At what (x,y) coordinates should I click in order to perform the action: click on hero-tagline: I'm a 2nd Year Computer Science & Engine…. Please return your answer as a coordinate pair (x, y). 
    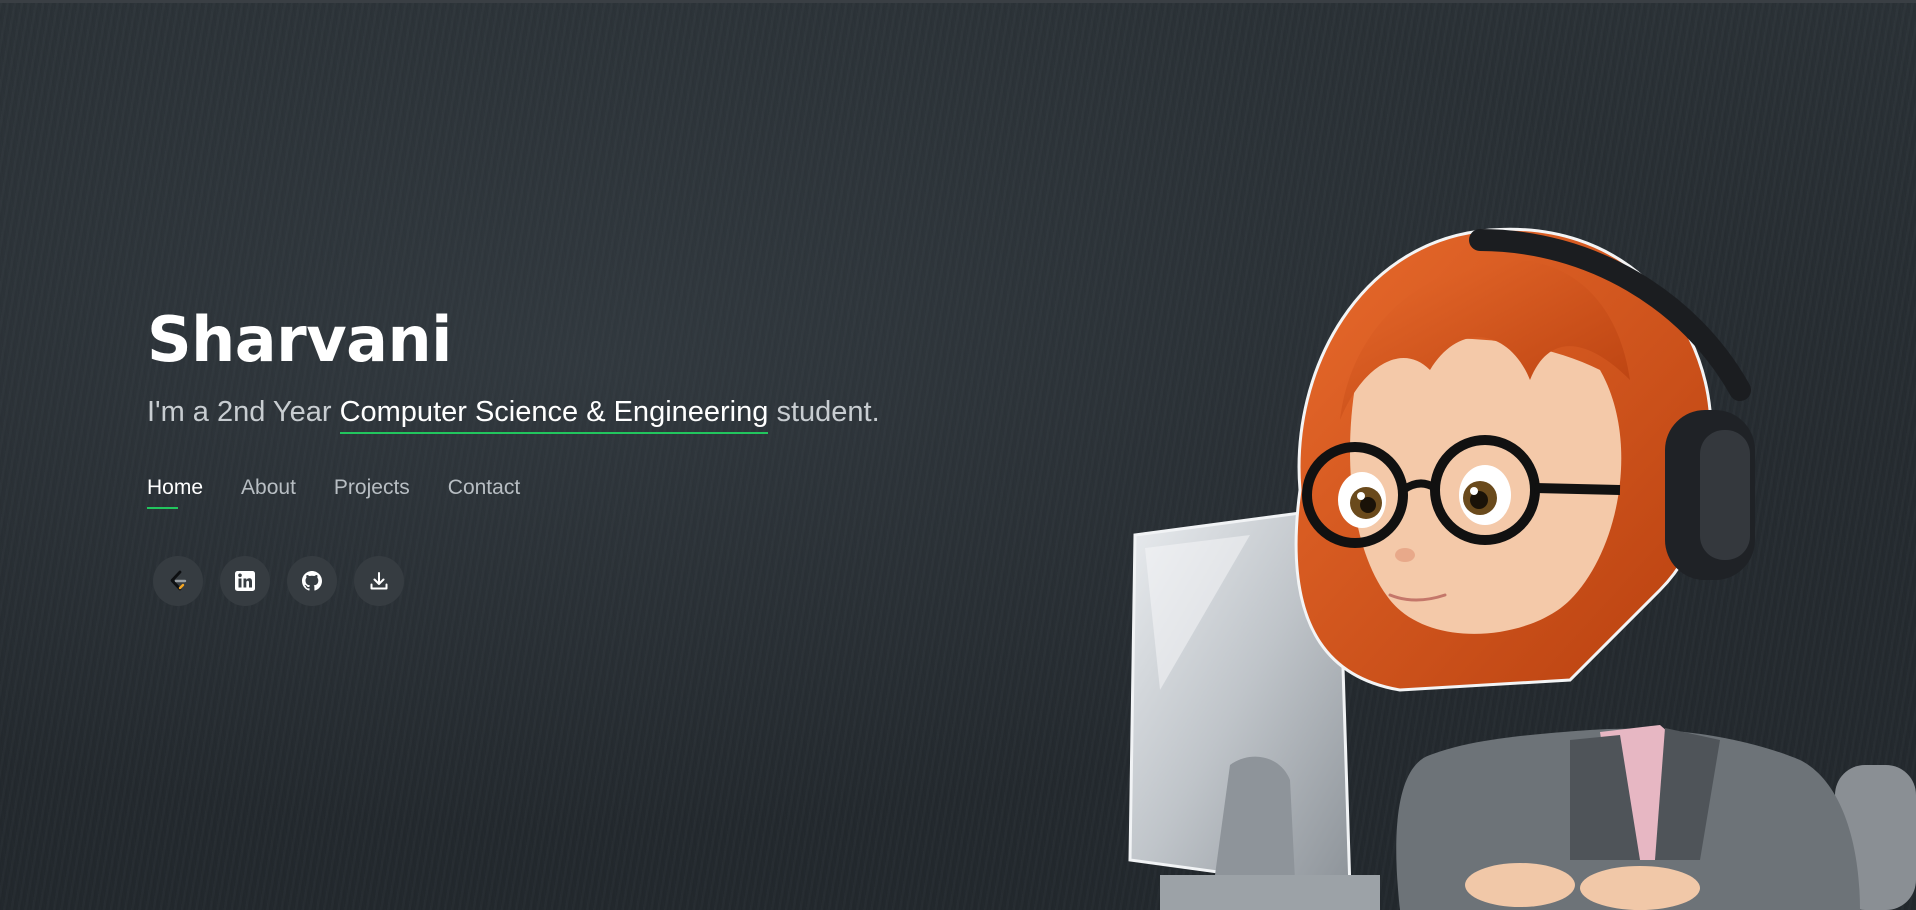
    Looking at the image, I should click on (513, 415).